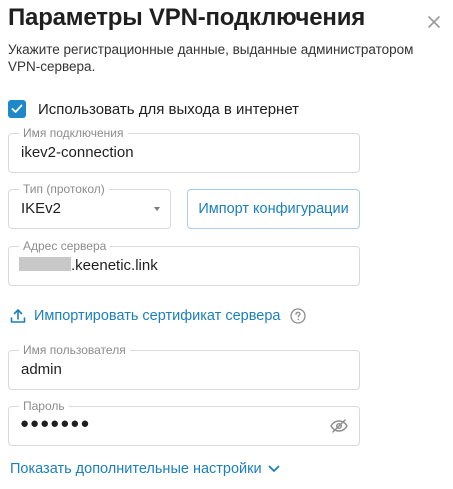  Describe the element at coordinates (41, 369) in the screenshot. I see `username-value: admin` at that location.